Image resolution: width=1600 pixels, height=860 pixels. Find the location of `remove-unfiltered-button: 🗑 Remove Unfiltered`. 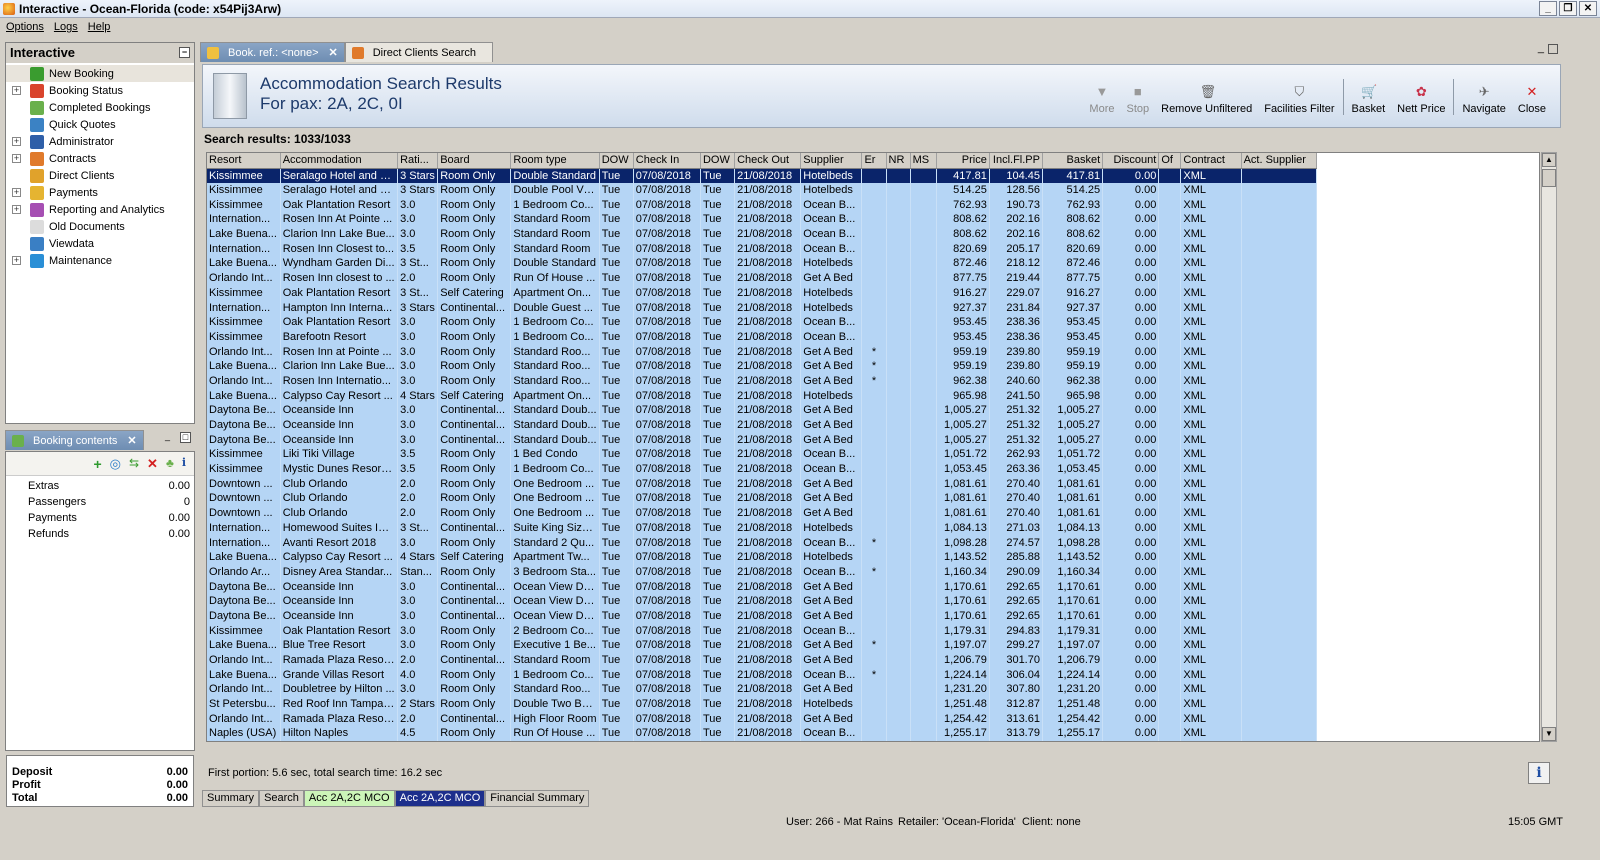

remove-unfiltered-button: 🗑 Remove Unfiltered is located at coordinates (1206, 100).